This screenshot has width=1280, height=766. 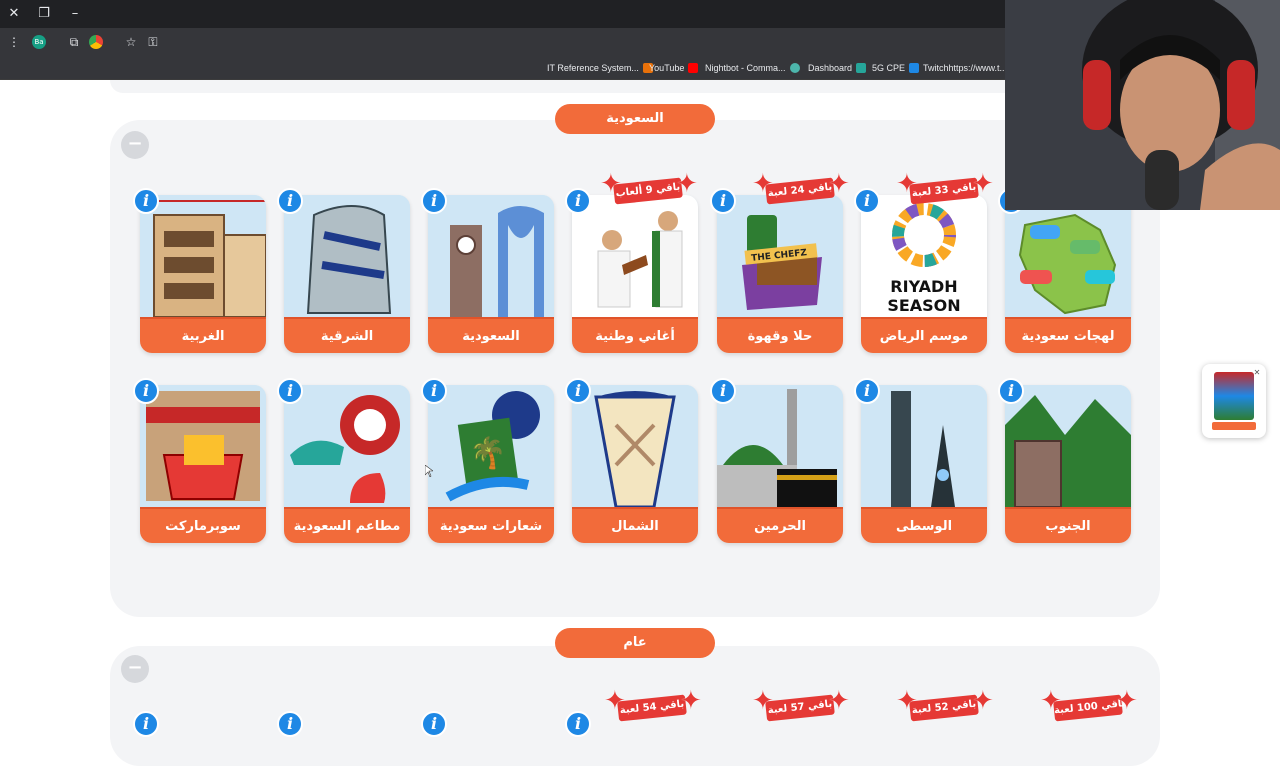 I want to click on dashboard-icon, so click(x=861, y=68).